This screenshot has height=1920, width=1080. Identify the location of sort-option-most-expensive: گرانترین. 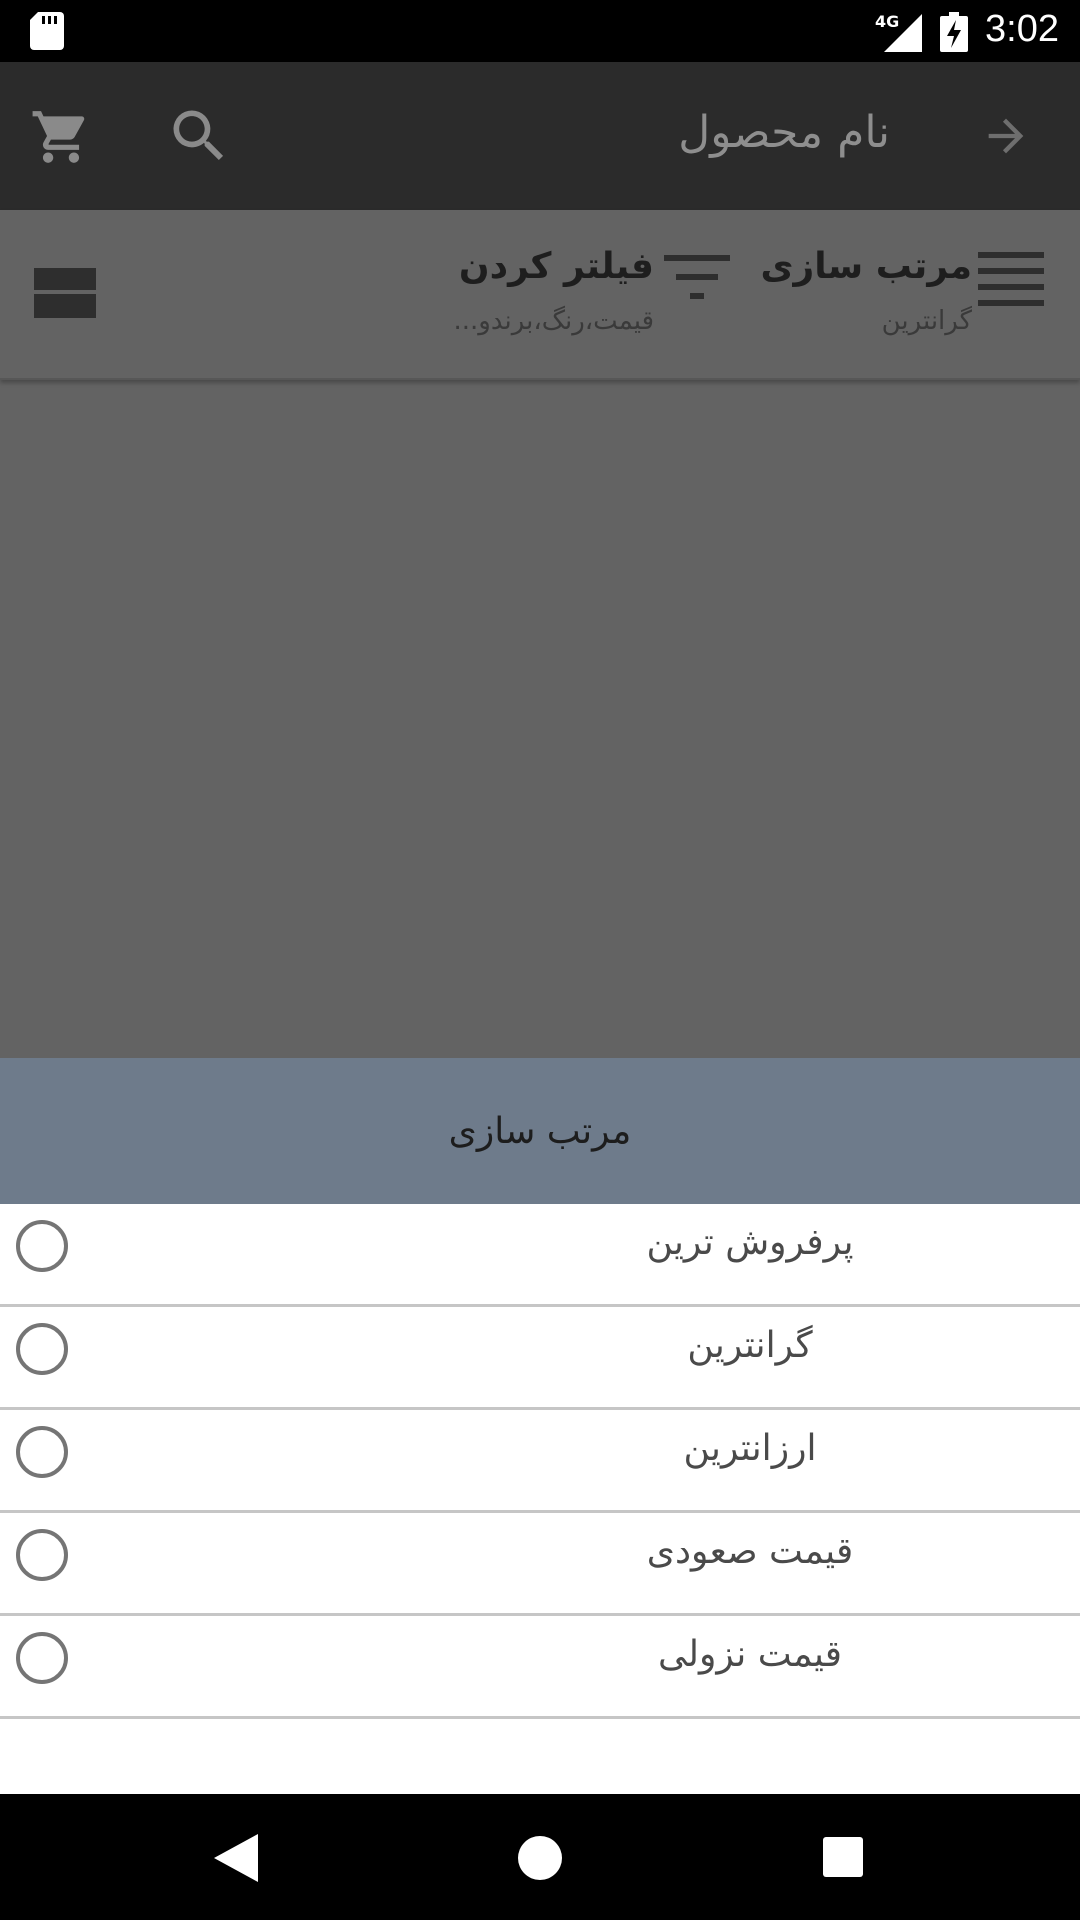
(540, 1358).